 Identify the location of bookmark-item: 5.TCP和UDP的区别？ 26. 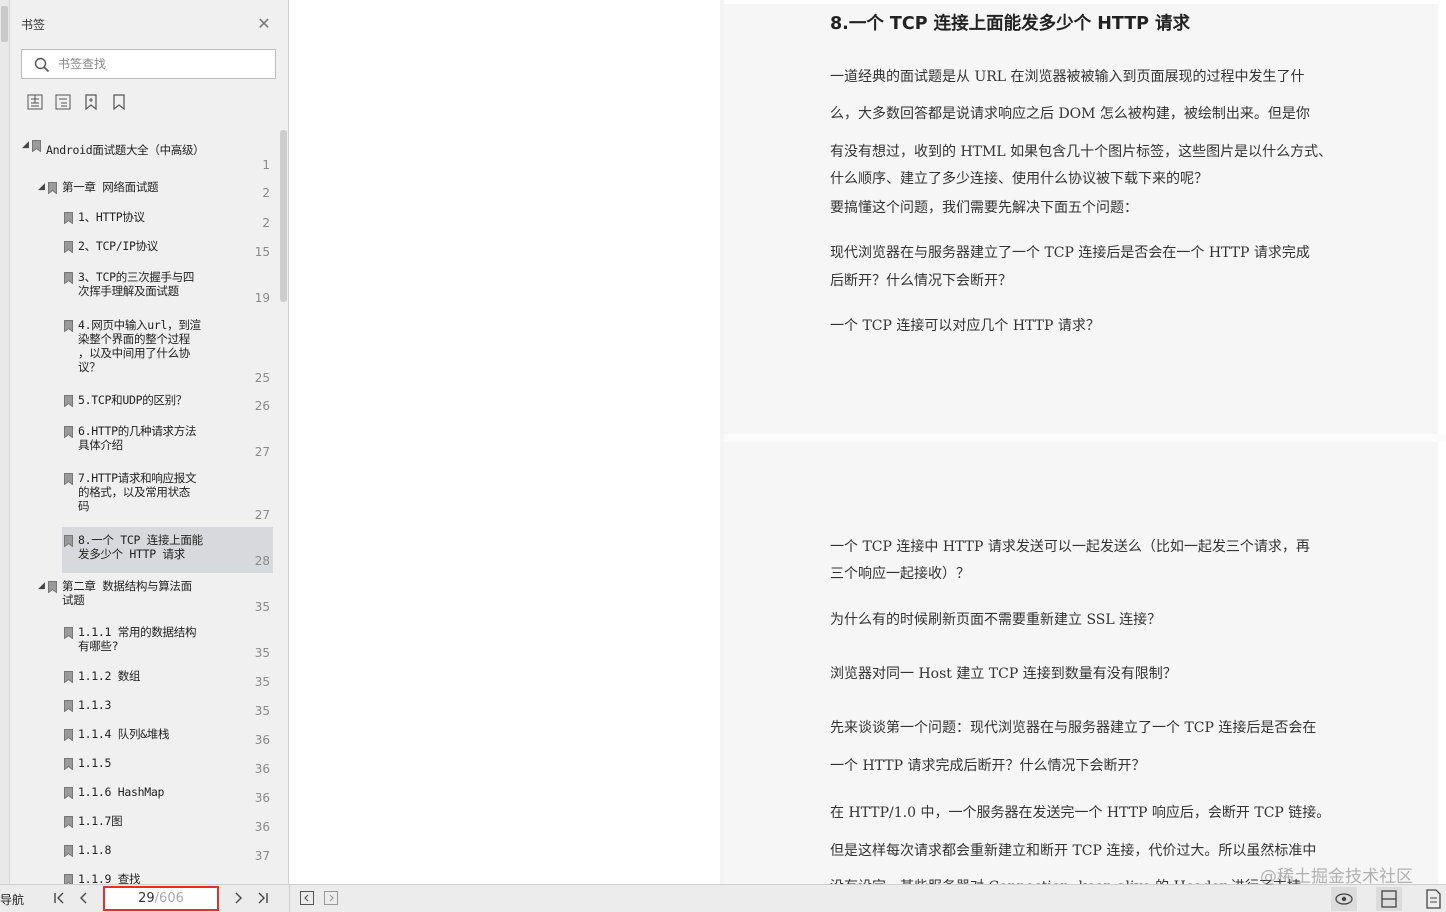
(145, 406).